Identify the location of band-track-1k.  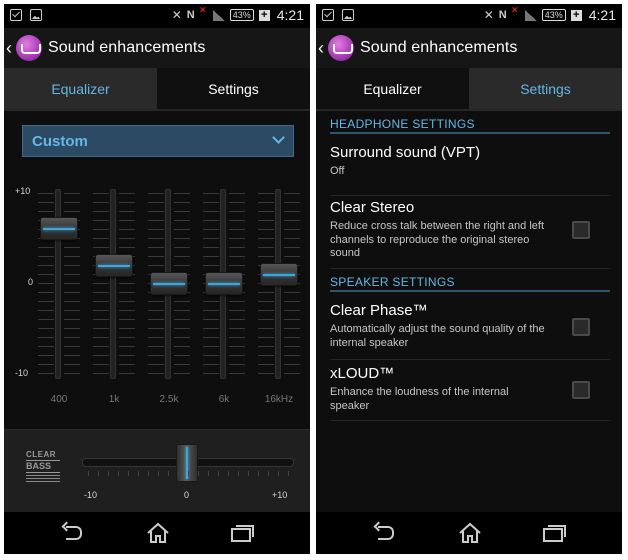
(113, 284).